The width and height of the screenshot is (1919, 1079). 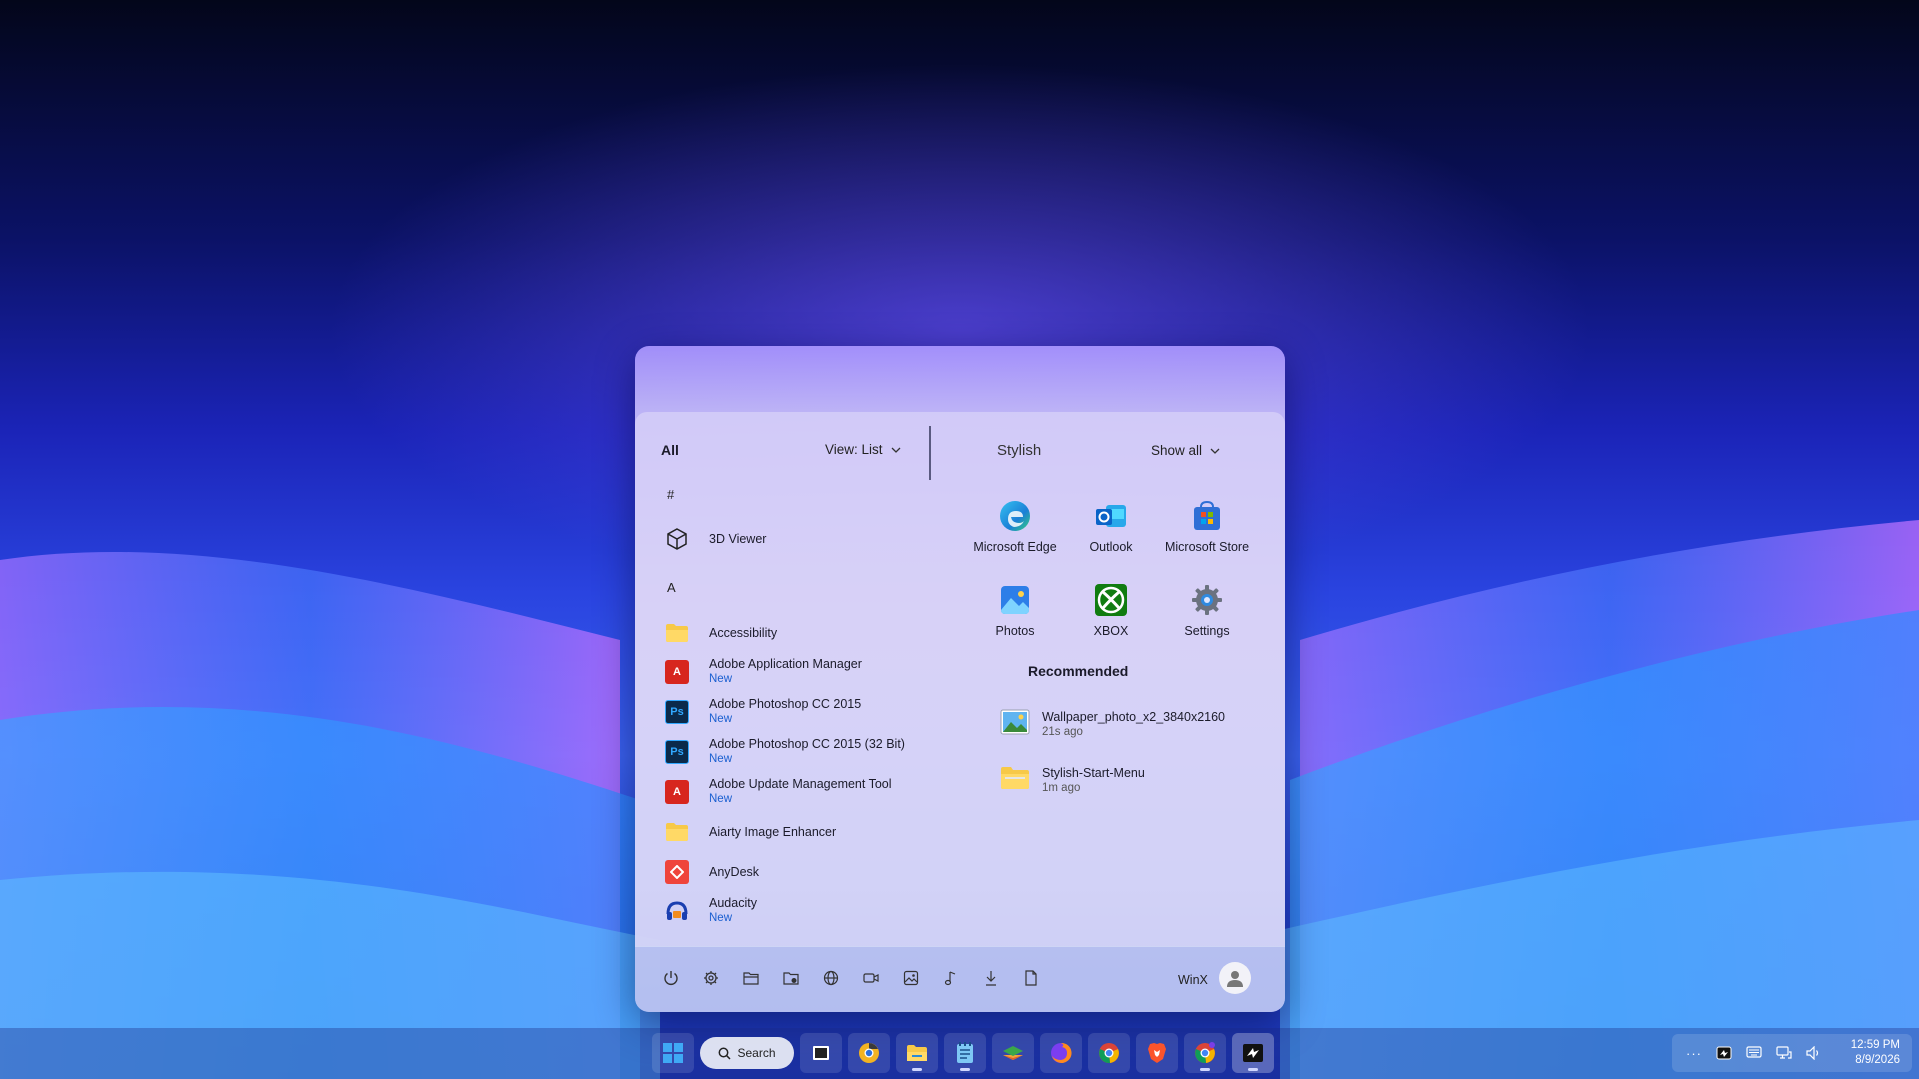 I want to click on cube-icon, so click(x=677, y=539).